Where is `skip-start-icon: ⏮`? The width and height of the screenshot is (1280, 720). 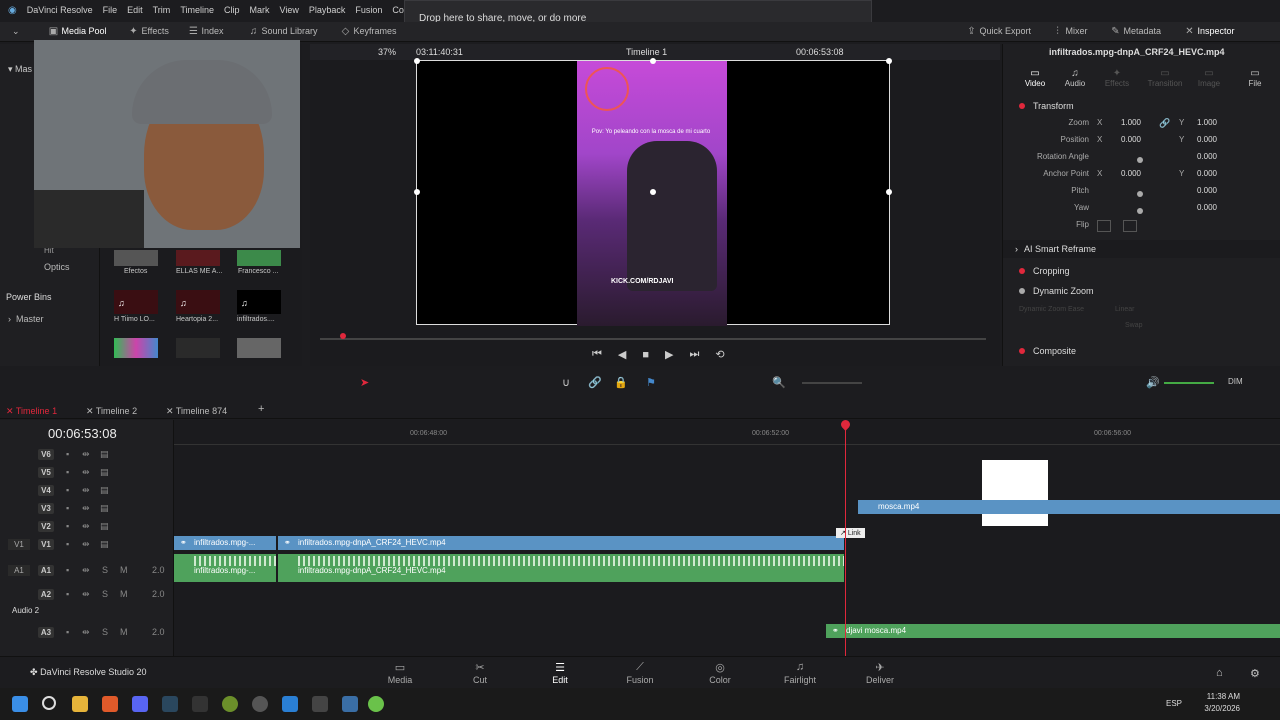 skip-start-icon: ⏮ is located at coordinates (597, 354).